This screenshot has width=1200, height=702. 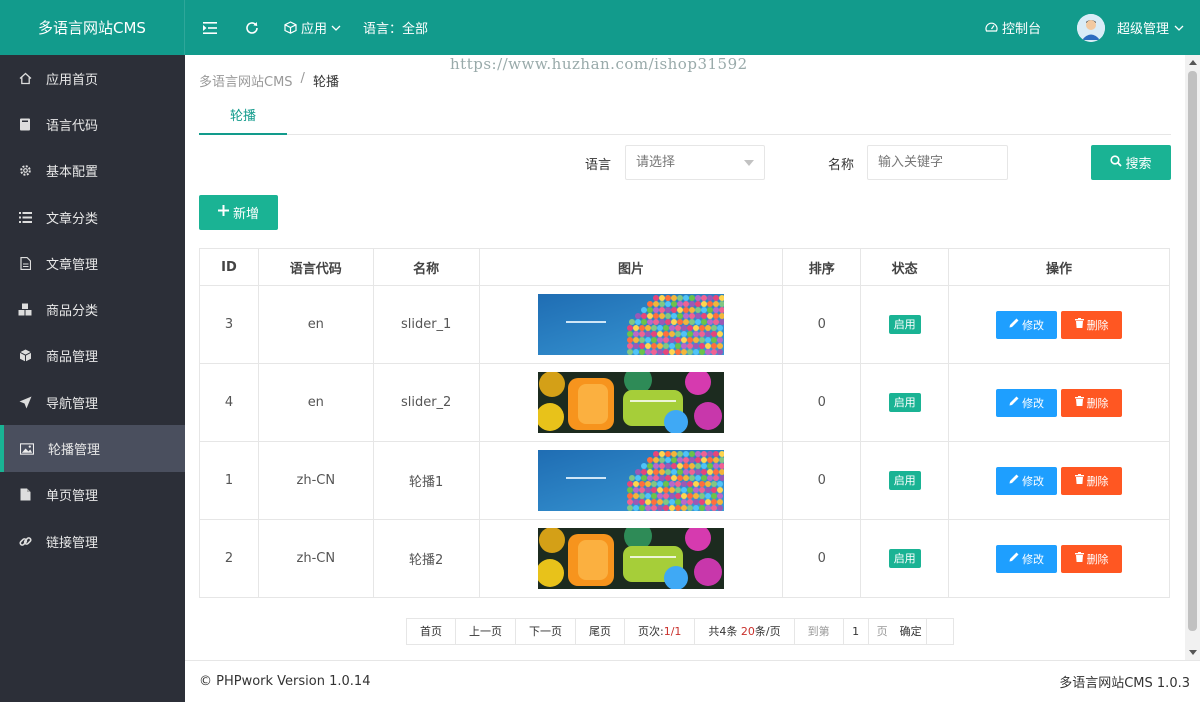 I want to click on sidebar-item-product-manage: 商品管理, so click(x=92, y=356).